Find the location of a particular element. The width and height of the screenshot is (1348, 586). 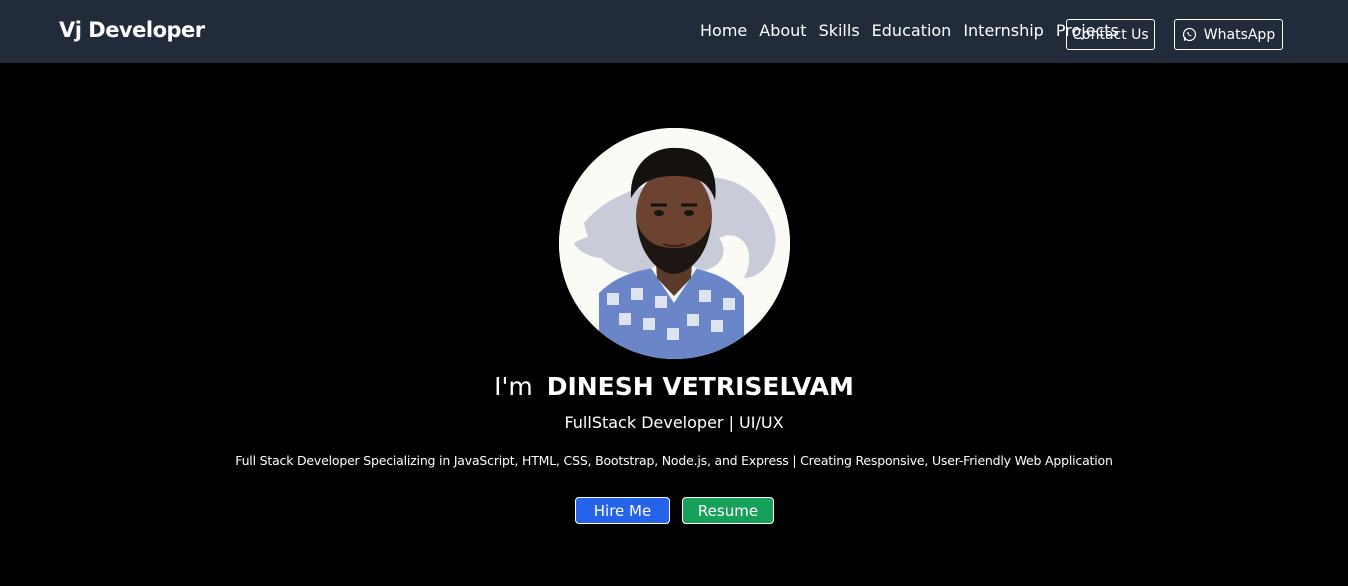

nav-link-education: Education is located at coordinates (912, 30).